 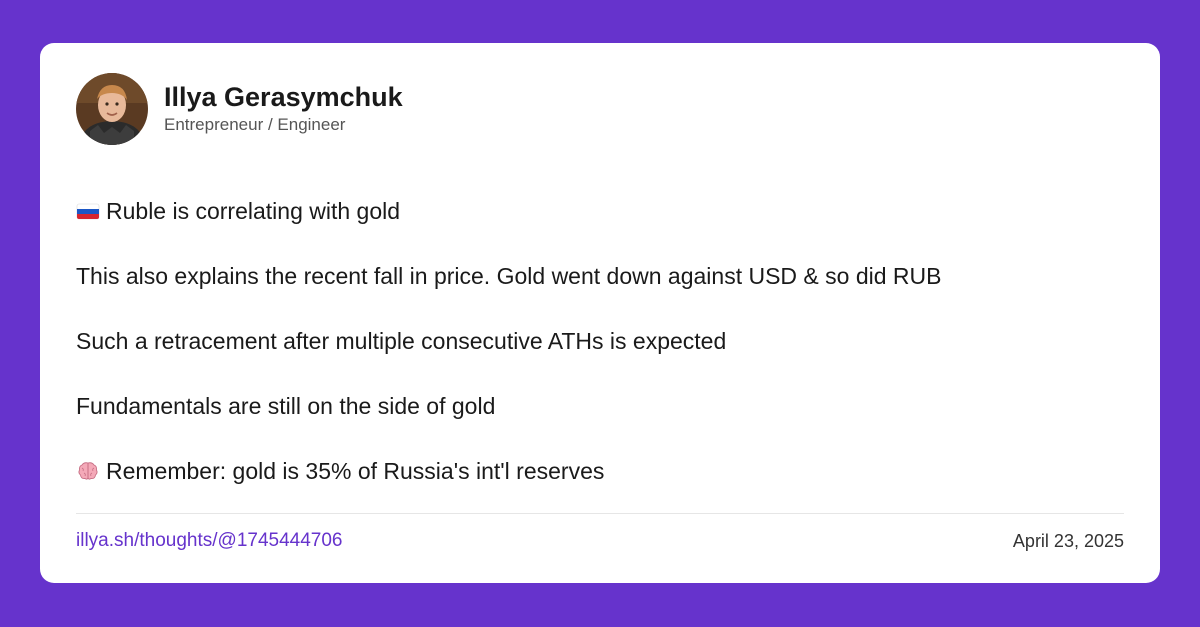 What do you see at coordinates (88, 471) in the screenshot?
I see `brain-icon` at bounding box center [88, 471].